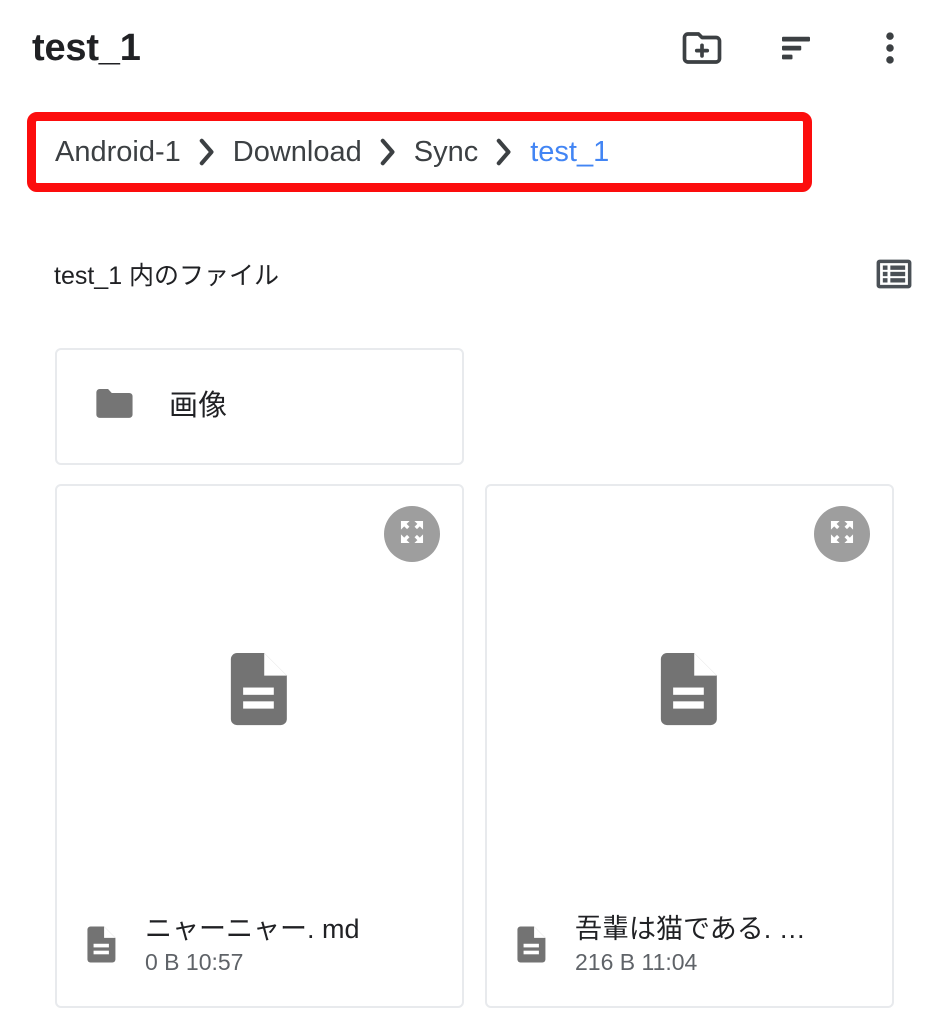 This screenshot has width=950, height=1024. Describe the element at coordinates (569, 152) in the screenshot. I see `breadcrumb-item-test-1: test_1` at that location.